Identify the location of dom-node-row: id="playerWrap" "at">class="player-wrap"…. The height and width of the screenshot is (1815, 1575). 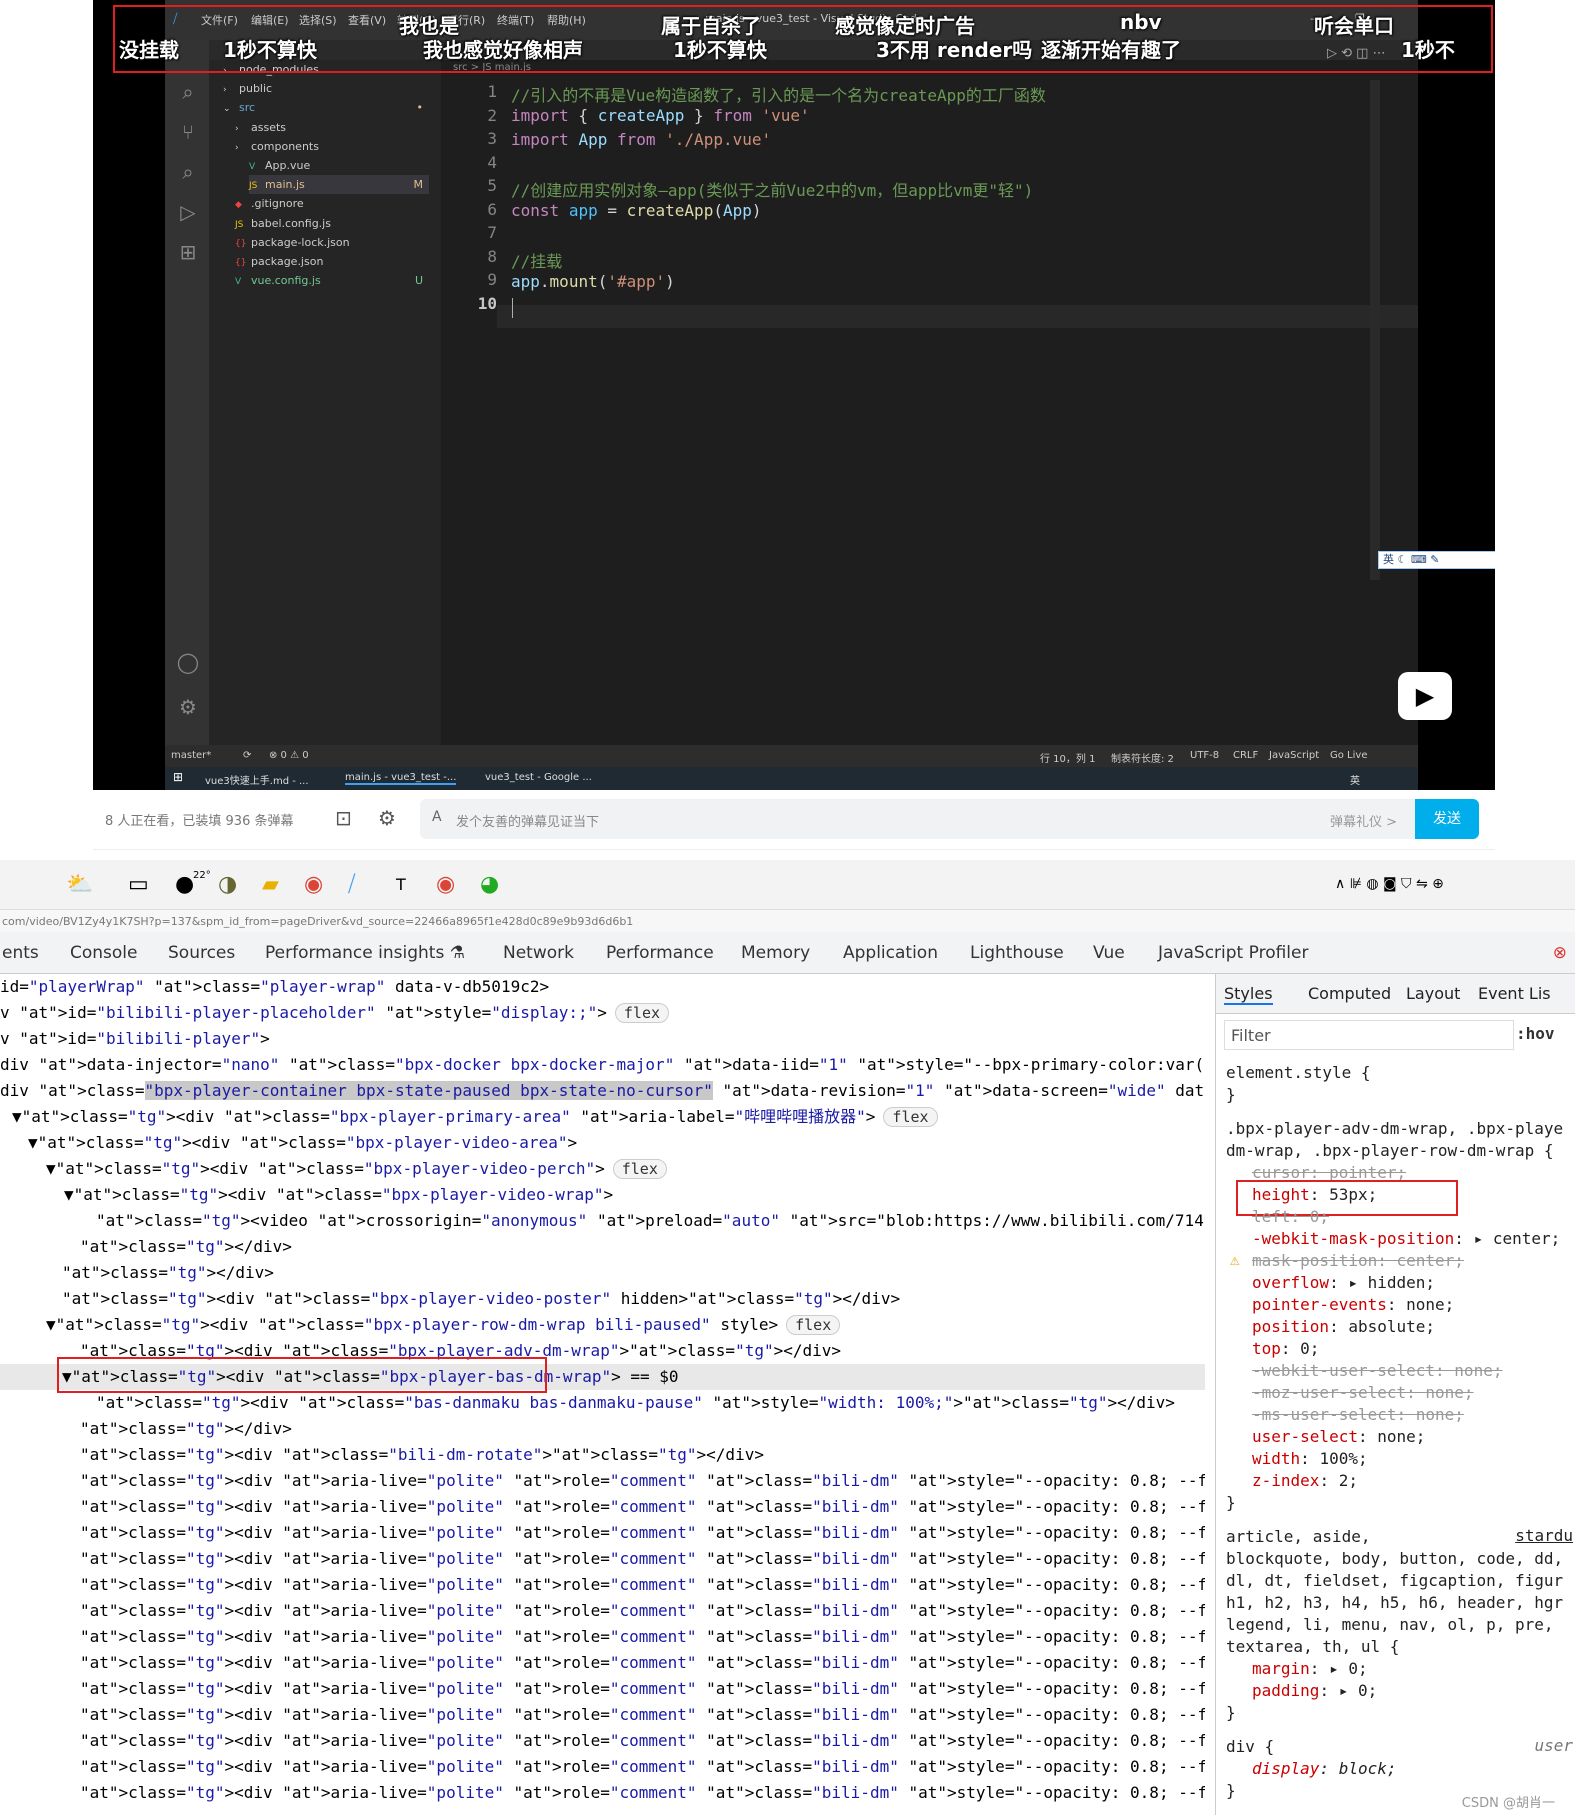
(602, 987).